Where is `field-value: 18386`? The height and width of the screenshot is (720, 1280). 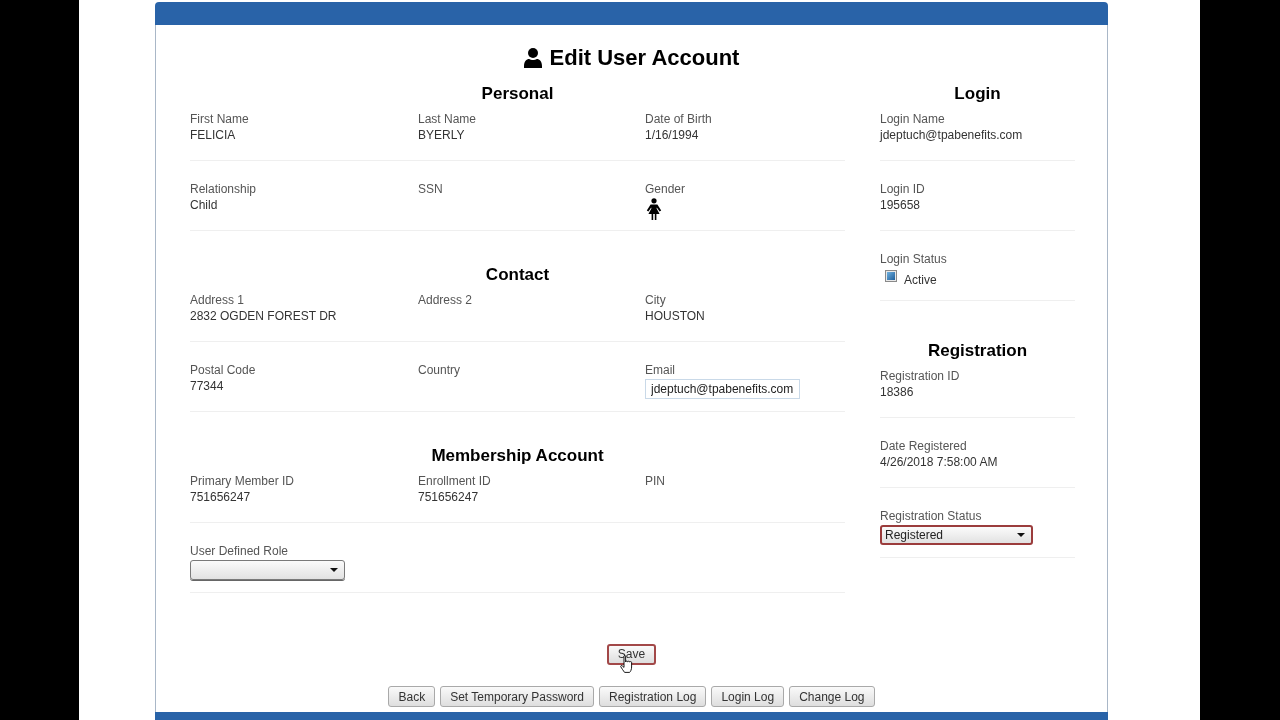 field-value: 18386 is located at coordinates (897, 392).